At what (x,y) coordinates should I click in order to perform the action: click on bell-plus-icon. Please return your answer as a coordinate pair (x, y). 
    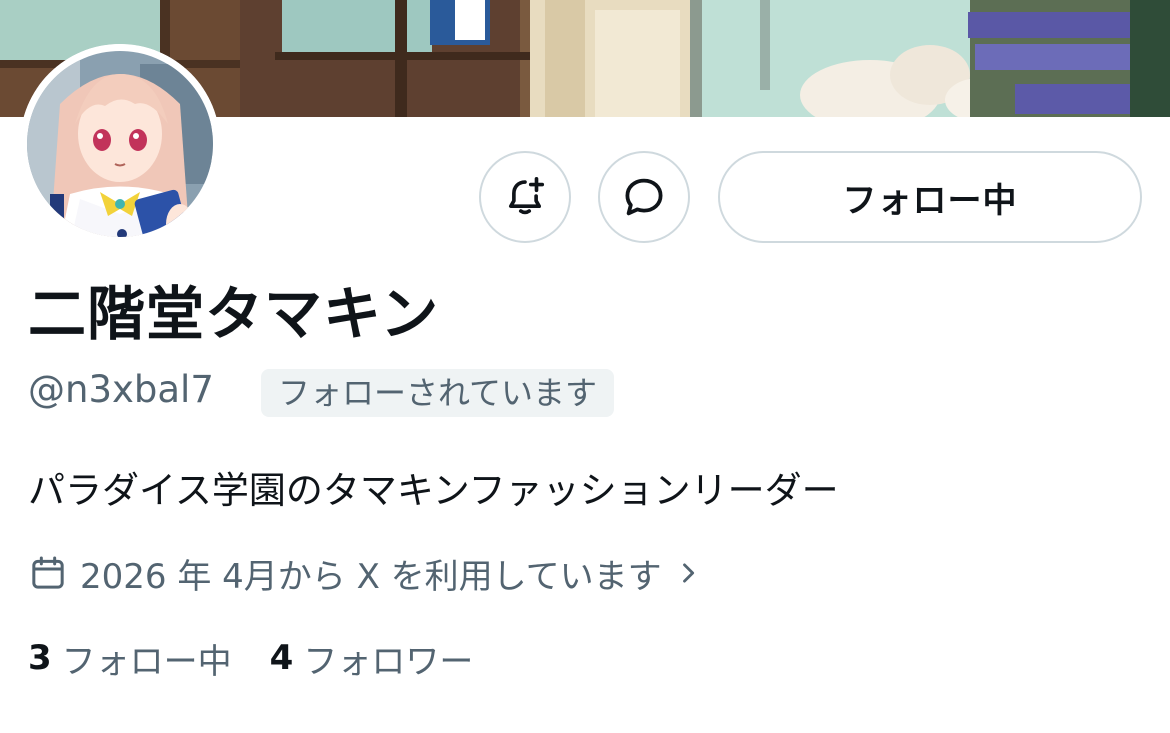
    Looking at the image, I should click on (525, 197).